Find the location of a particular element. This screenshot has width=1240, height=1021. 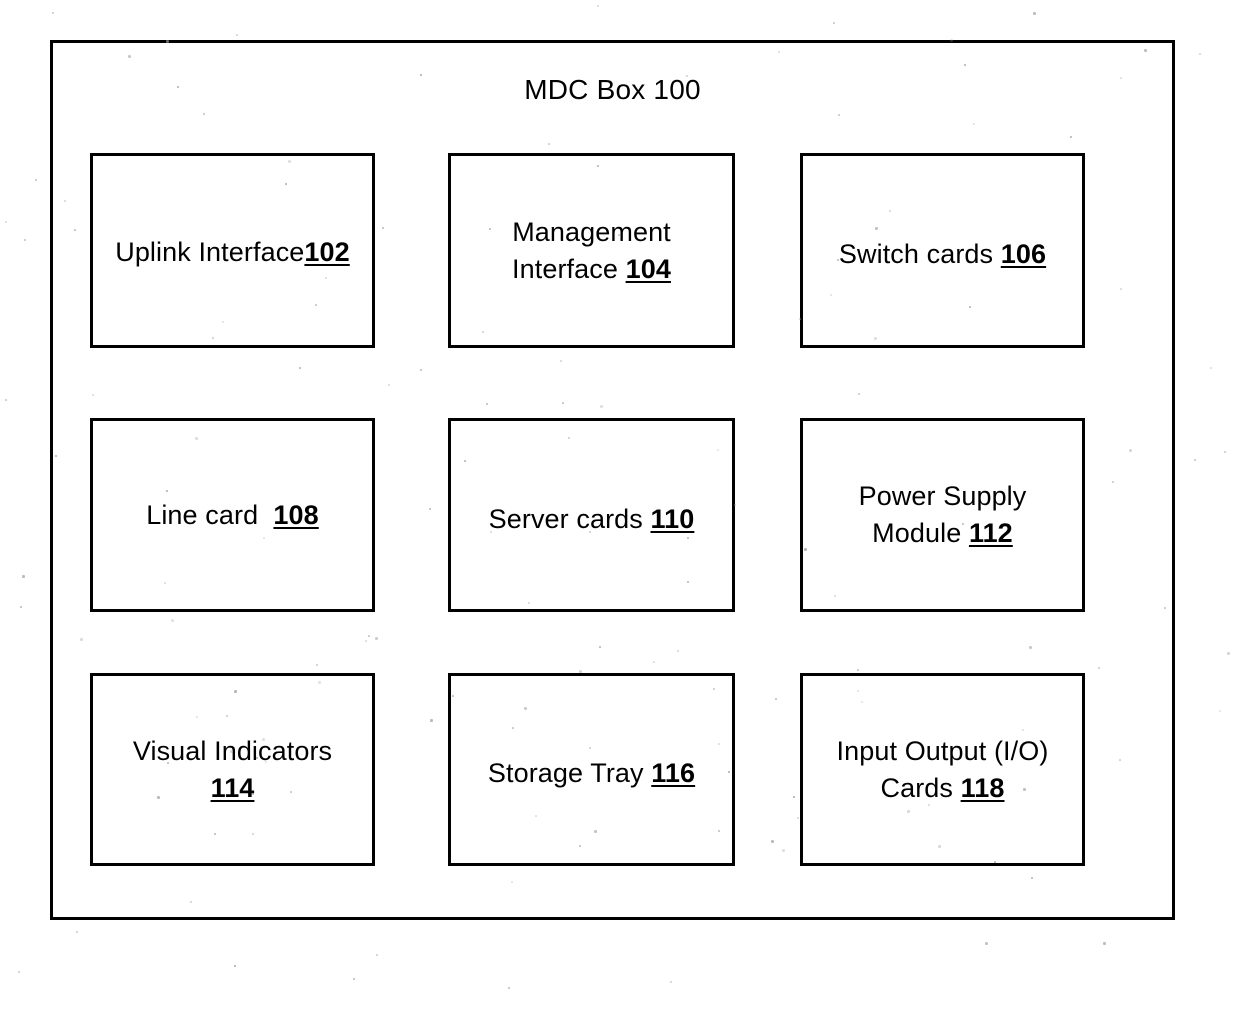

management-interface-line1: Management is located at coordinates (591, 231).